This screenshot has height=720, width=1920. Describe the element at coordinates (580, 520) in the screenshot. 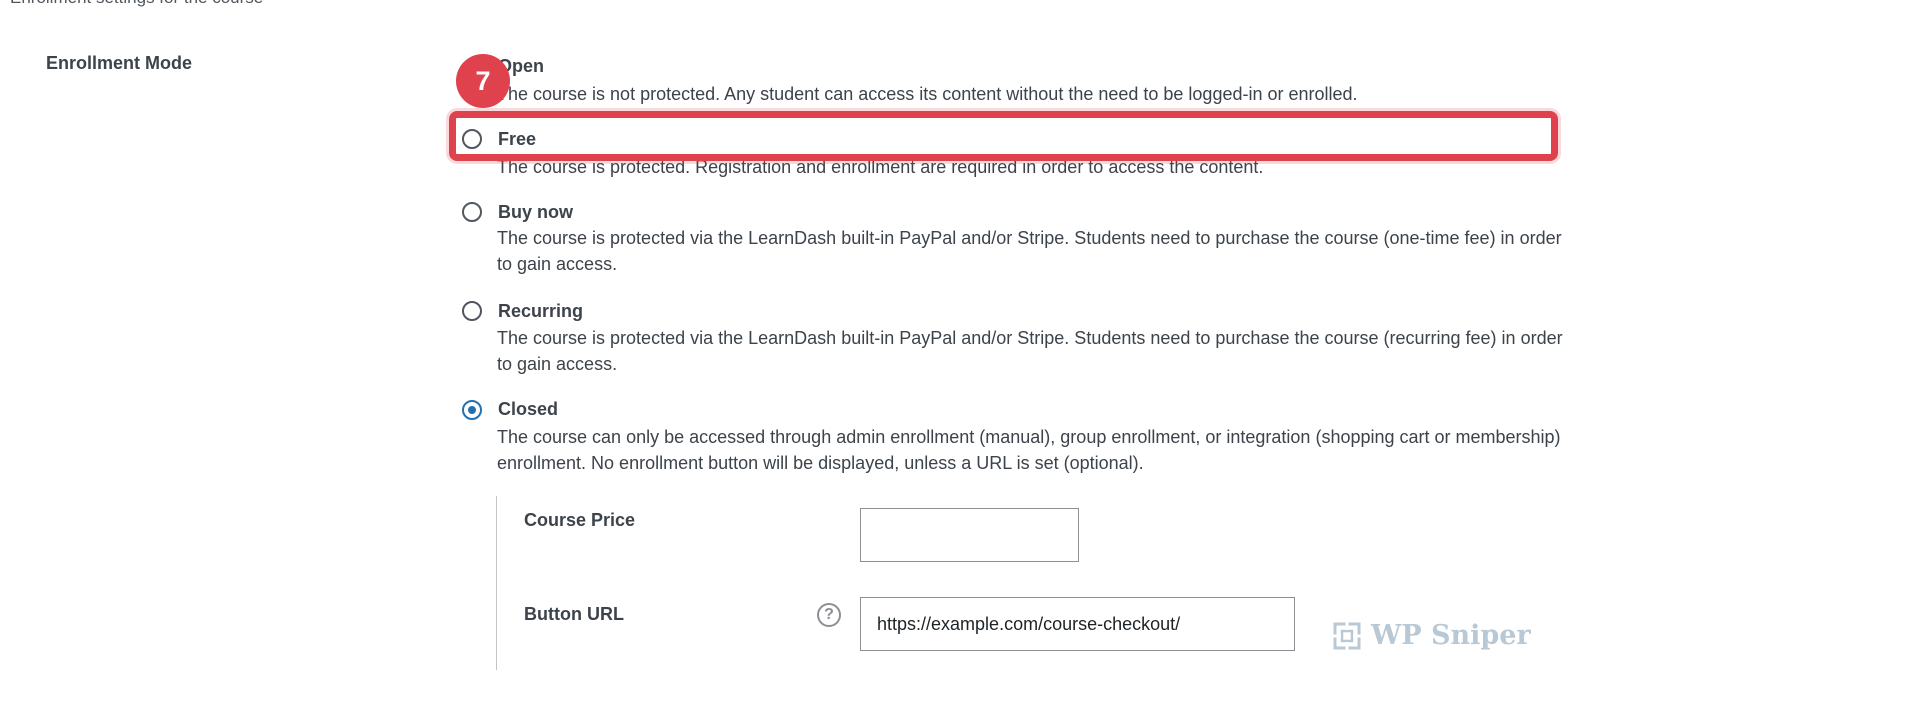

I see `course-price-label: Course Price` at that location.